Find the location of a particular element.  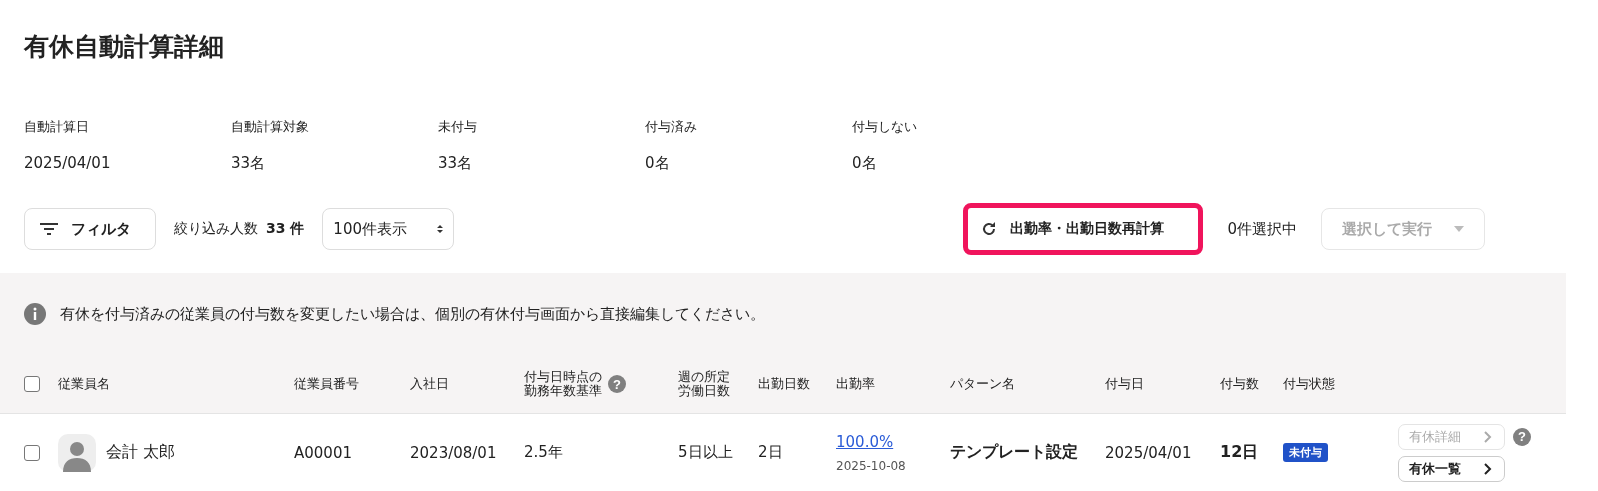

column-header: 付与日 is located at coordinates (1124, 384).